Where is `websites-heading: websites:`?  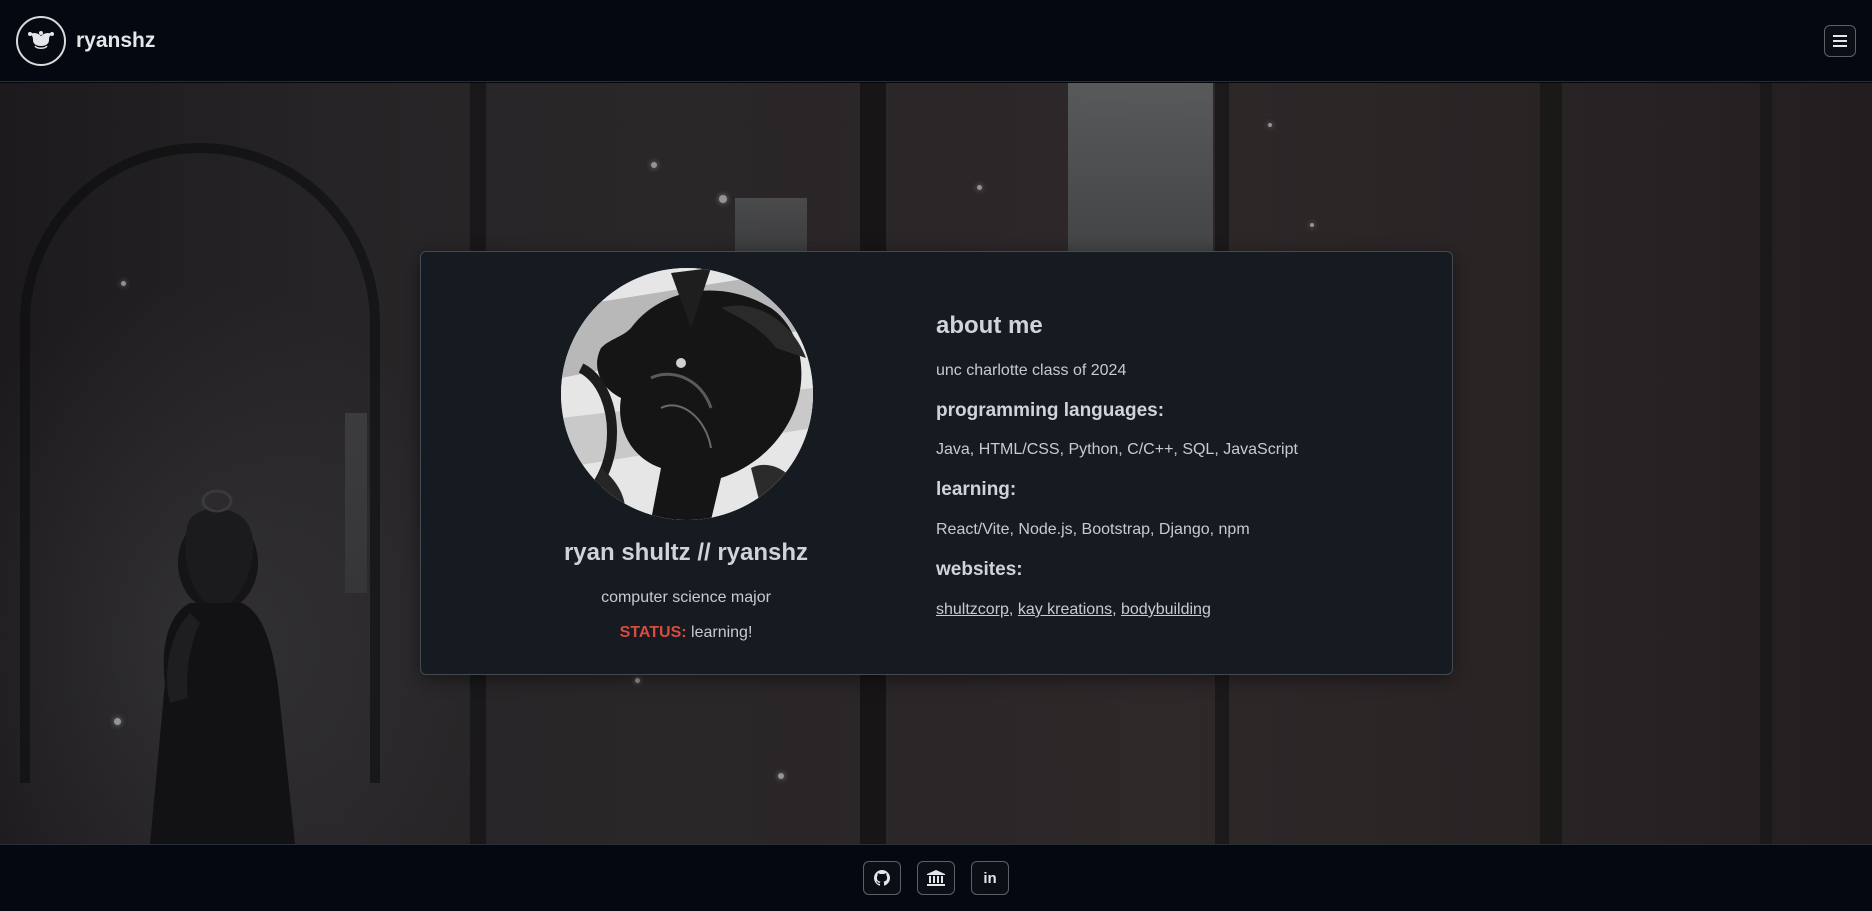 websites-heading: websites: is located at coordinates (979, 569).